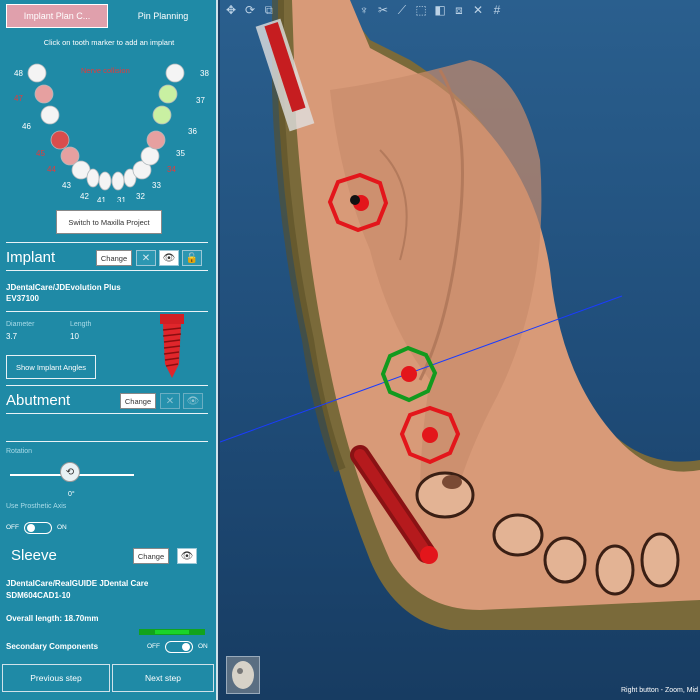 This screenshot has width=700, height=700. Describe the element at coordinates (71, 494) in the screenshot. I see `rotation-value: 0°` at that location.